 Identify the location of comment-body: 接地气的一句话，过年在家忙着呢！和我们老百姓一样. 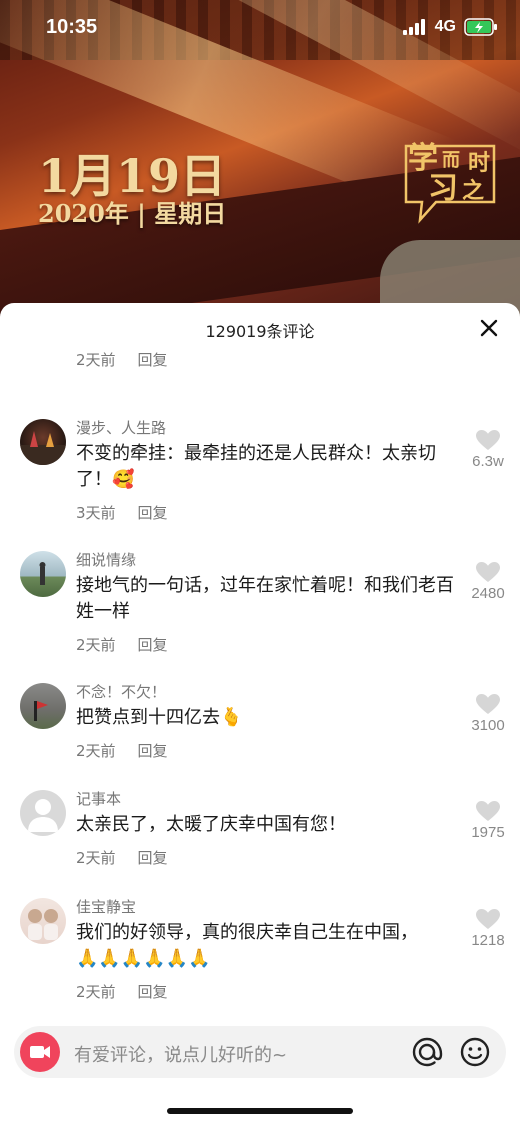
(268, 599).